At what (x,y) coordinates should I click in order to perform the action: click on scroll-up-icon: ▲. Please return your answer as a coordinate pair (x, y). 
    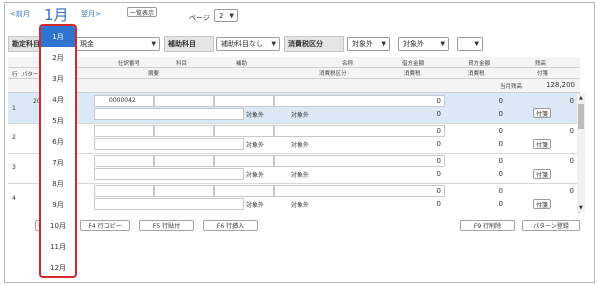
    Looking at the image, I should click on (581, 98).